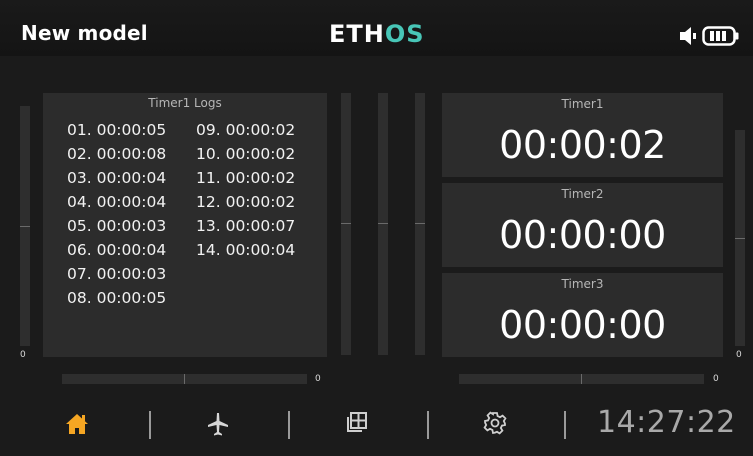 This screenshot has height=456, width=753. I want to click on gear-icon, so click(495, 423).